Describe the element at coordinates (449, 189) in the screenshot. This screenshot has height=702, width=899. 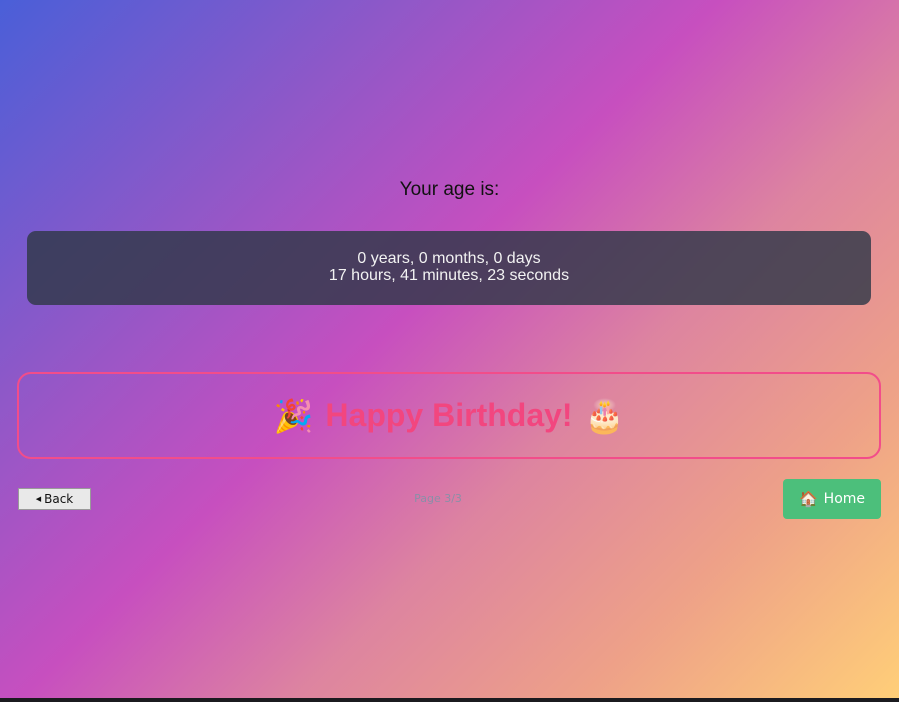
I see `age-heading: Your age is:` at that location.